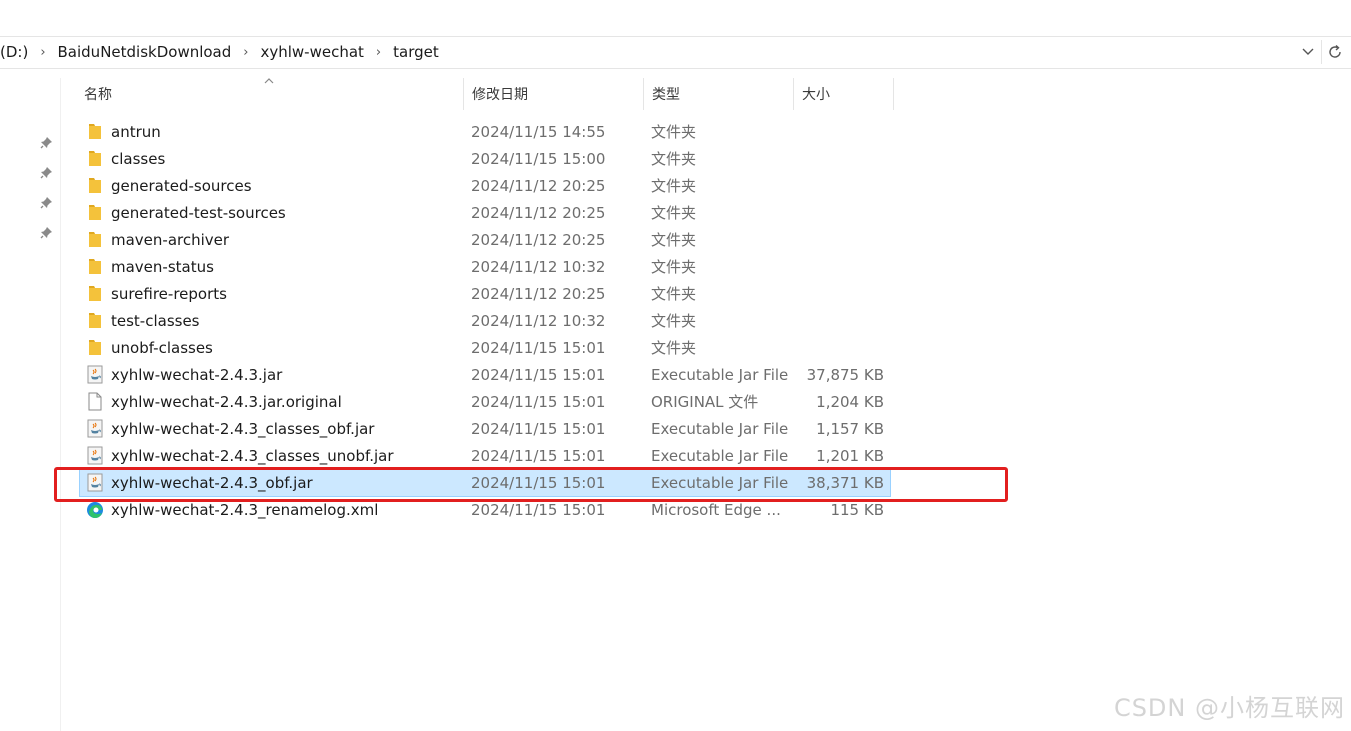 This screenshot has height=731, width=1351. Describe the element at coordinates (226, 401) in the screenshot. I see `file-name: xyhlw-wechat-2.4.3.jar.original` at that location.